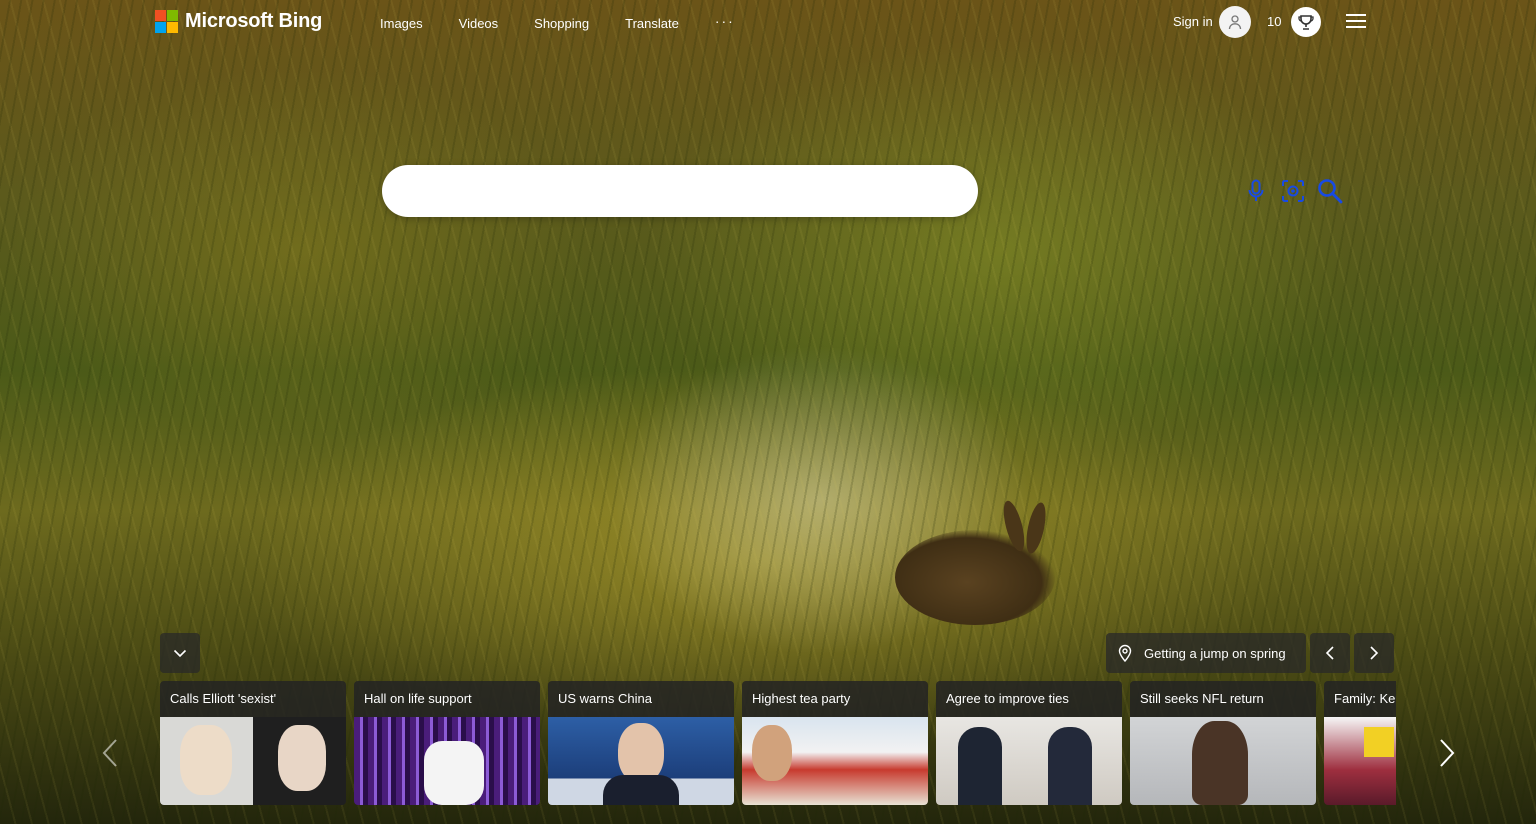 The image size is (1536, 824). I want to click on image-info-button: Getting a jump on spring, so click(1206, 653).